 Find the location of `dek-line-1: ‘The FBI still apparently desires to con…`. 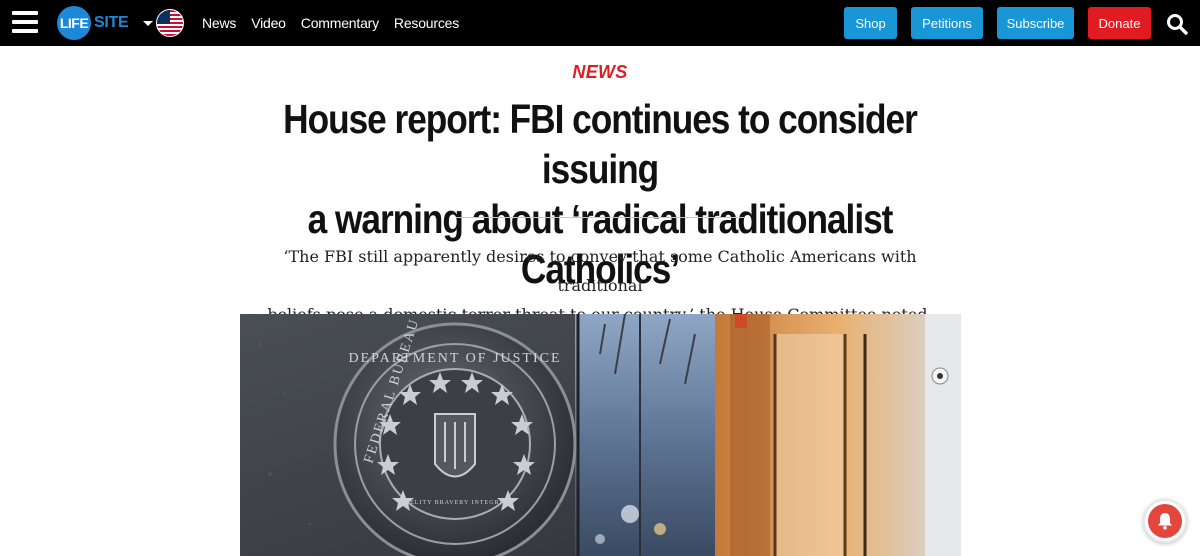

dek-line-1: ‘The FBI still apparently desires to con… is located at coordinates (600, 271).